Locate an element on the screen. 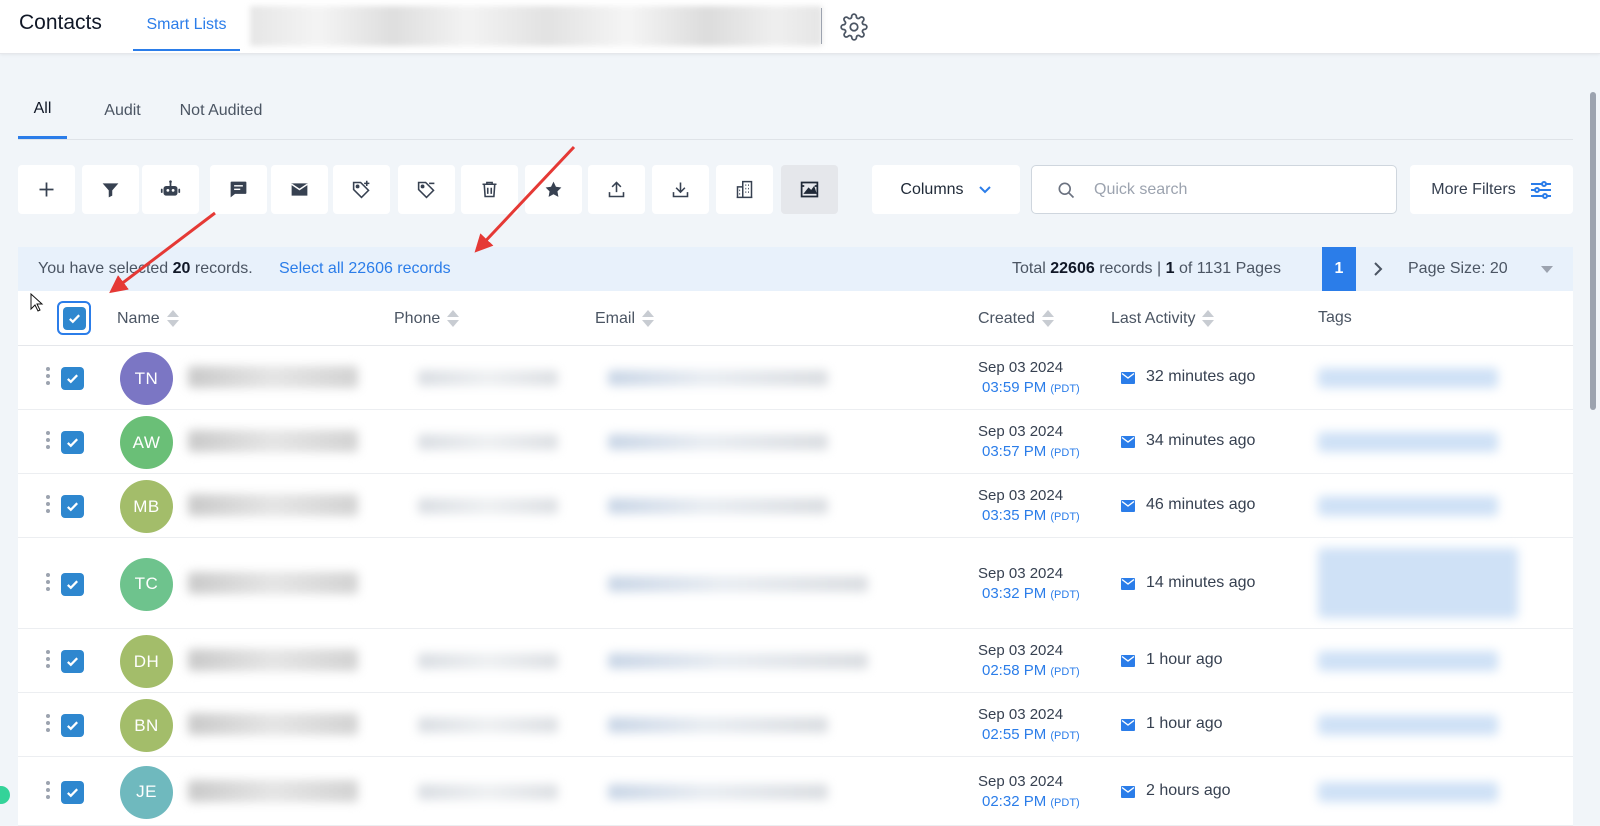  export-button is located at coordinates (616, 189).